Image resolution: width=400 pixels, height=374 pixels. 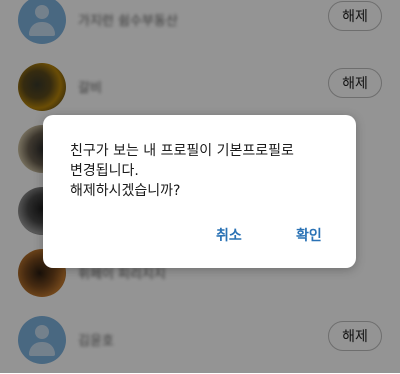 I want to click on cancel-button: 취소, so click(x=229, y=235).